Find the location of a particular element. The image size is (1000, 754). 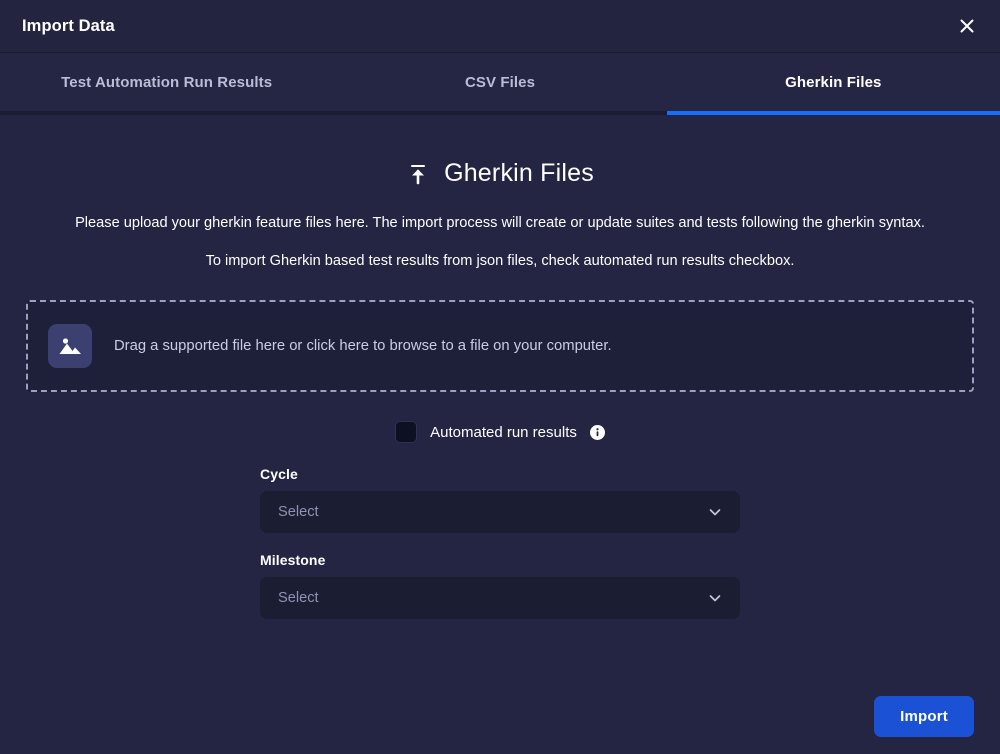

tab-gherkin-files: Gherkin Files is located at coordinates (833, 82).